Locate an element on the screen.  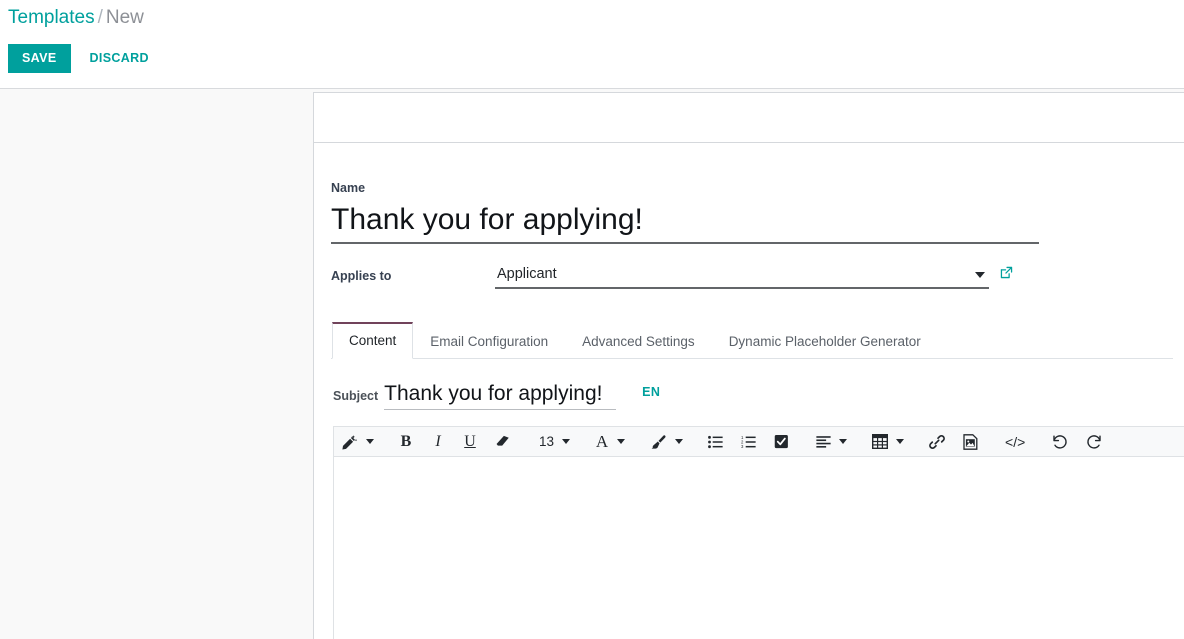
background-color-brush-icon is located at coordinates (658, 442).